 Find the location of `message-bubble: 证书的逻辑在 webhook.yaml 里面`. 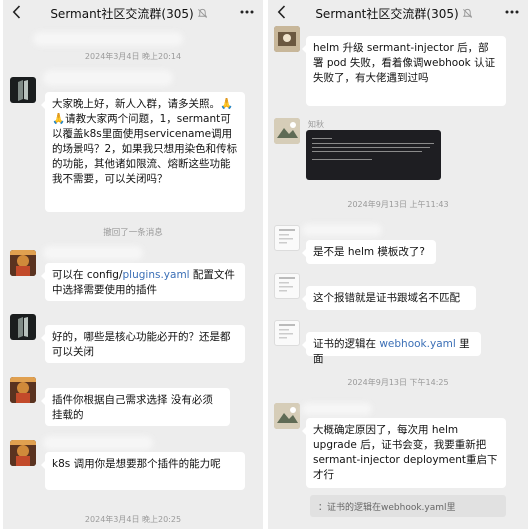

message-bubble: 证书的逻辑在 webhook.yaml 里面 is located at coordinates (391, 348).